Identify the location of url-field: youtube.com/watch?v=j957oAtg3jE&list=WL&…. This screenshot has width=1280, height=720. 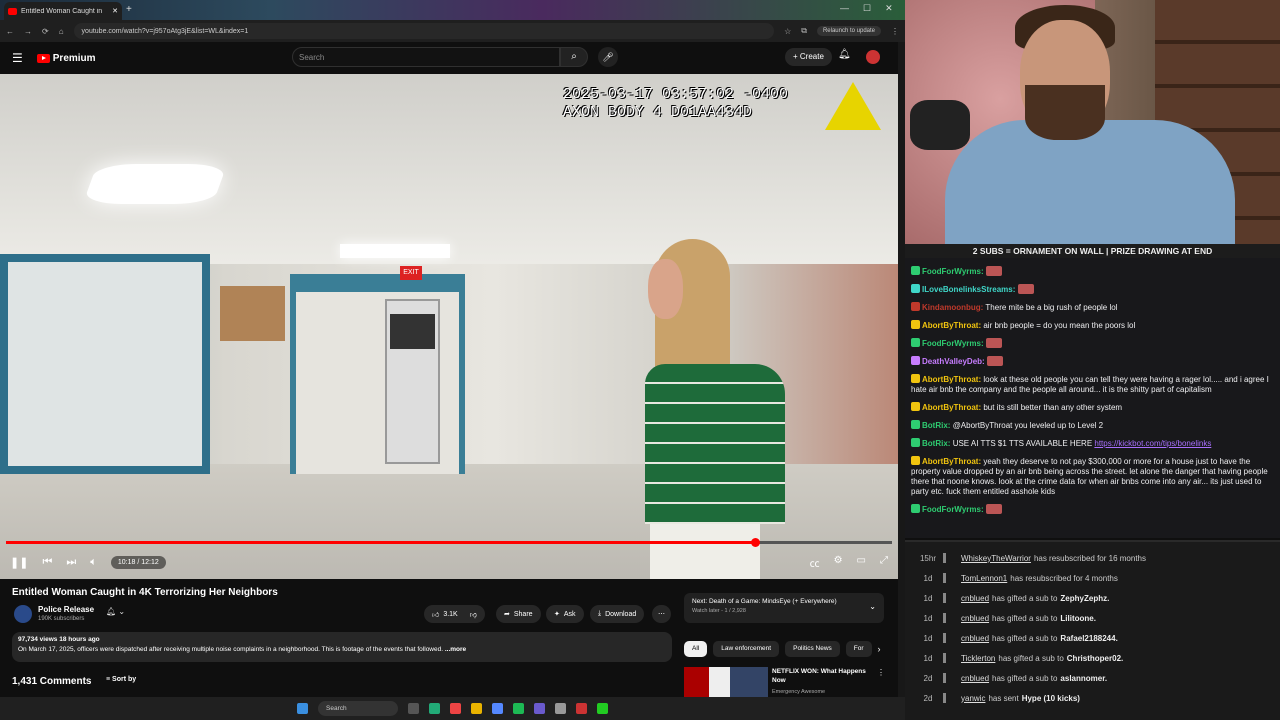
(424, 31).